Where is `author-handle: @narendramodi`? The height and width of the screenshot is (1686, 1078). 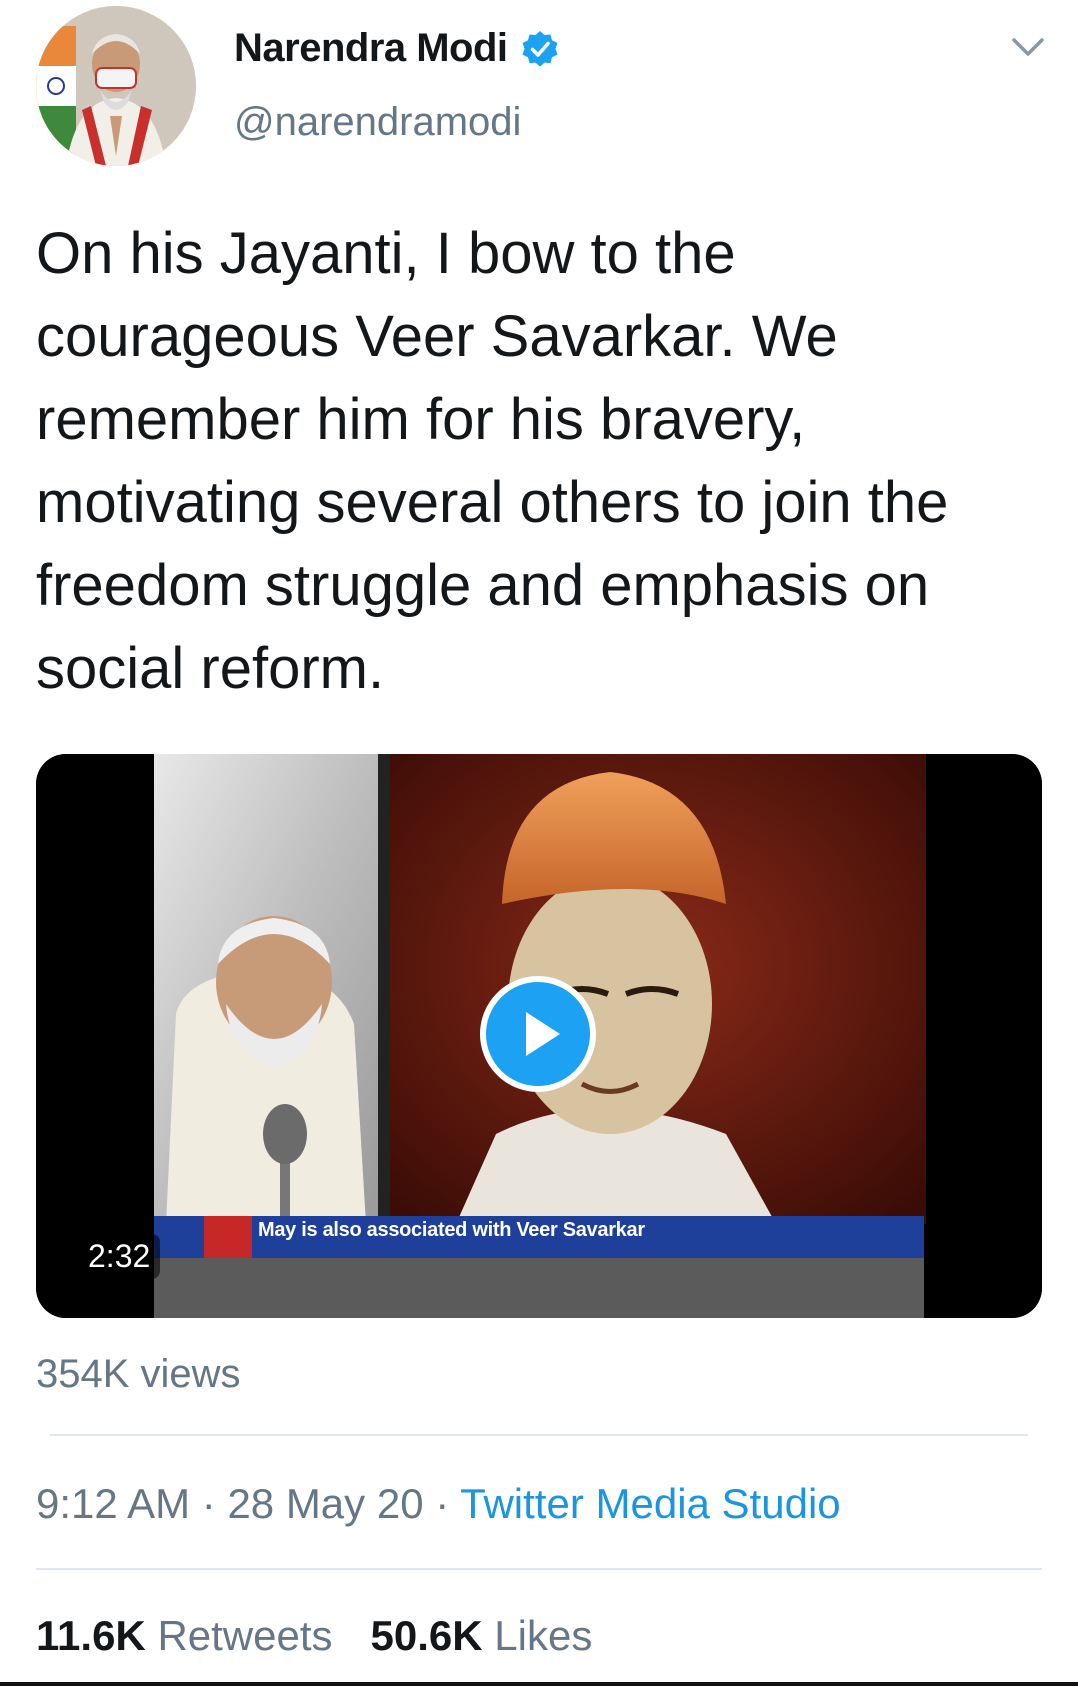 author-handle: @narendramodi is located at coordinates (377, 122).